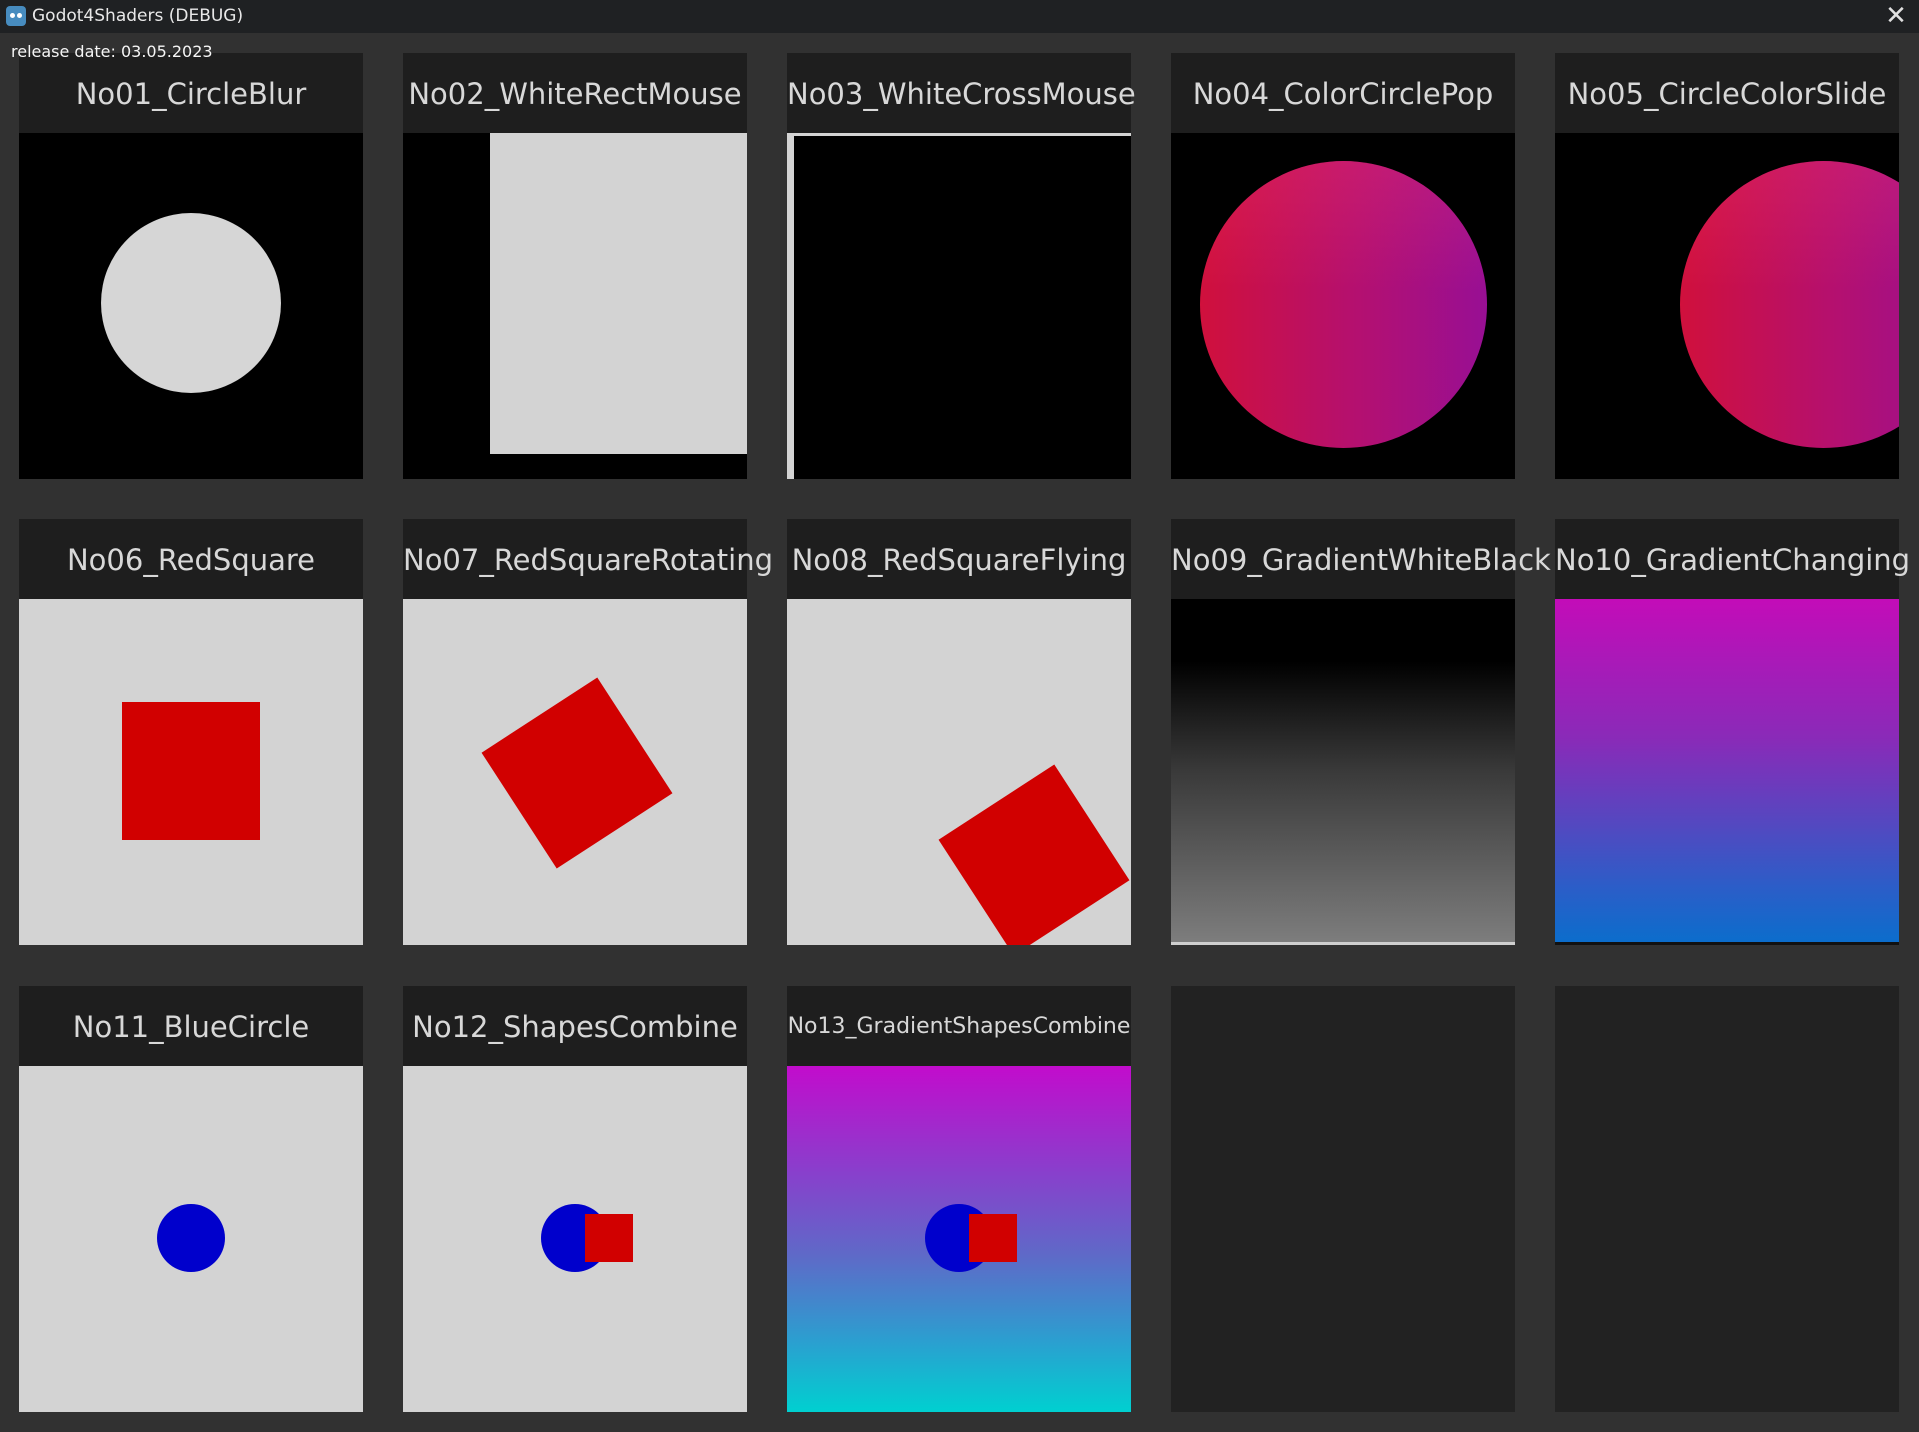 The width and height of the screenshot is (1919, 1432). Describe the element at coordinates (959, 559) in the screenshot. I see `shader-title: No08_RedSquareFlying` at that location.